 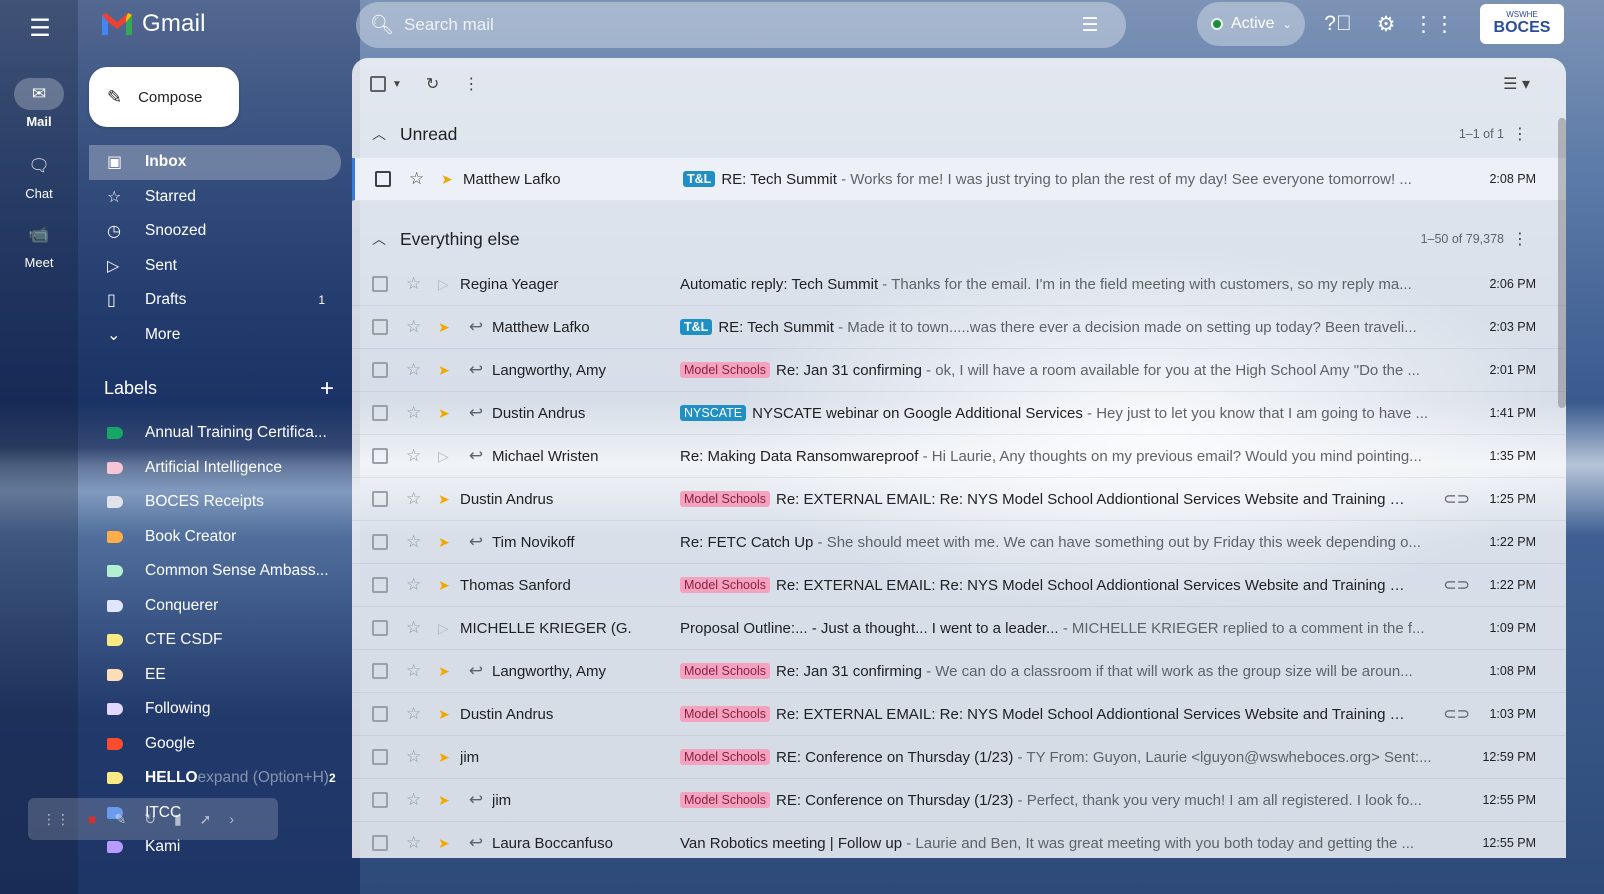 I want to click on refresh-tool-icon: ↻, so click(x=150, y=819).